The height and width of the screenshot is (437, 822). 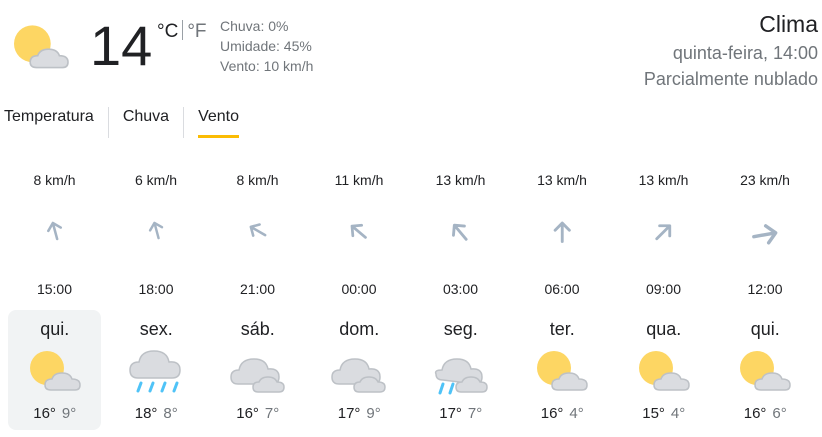 What do you see at coordinates (54, 289) in the screenshot?
I see `wind-time-label: 15:00` at bounding box center [54, 289].